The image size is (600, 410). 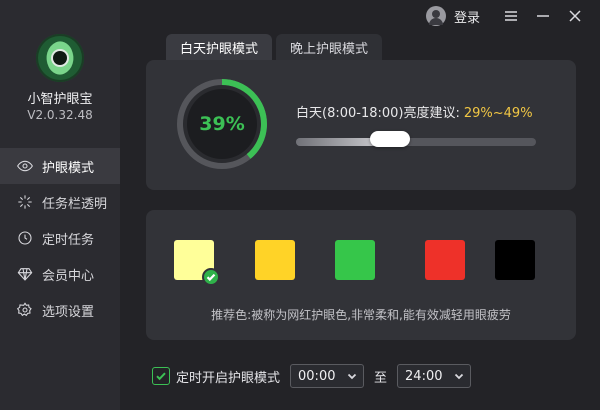 I want to click on brightness-suggestion: 白天(8:00-18:00)亮度建议: 29%~49%, so click(x=414, y=111).